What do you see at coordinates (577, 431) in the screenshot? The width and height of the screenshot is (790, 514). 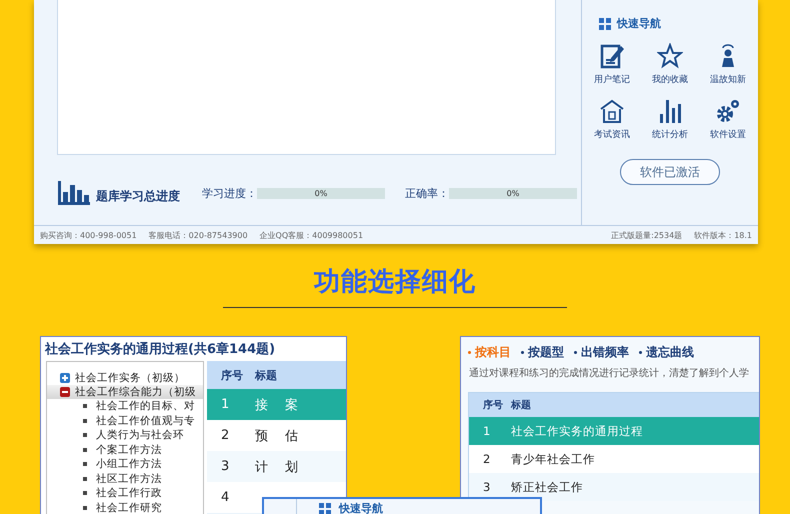 I see `row-title: 社会工作实务的通用过程` at bounding box center [577, 431].